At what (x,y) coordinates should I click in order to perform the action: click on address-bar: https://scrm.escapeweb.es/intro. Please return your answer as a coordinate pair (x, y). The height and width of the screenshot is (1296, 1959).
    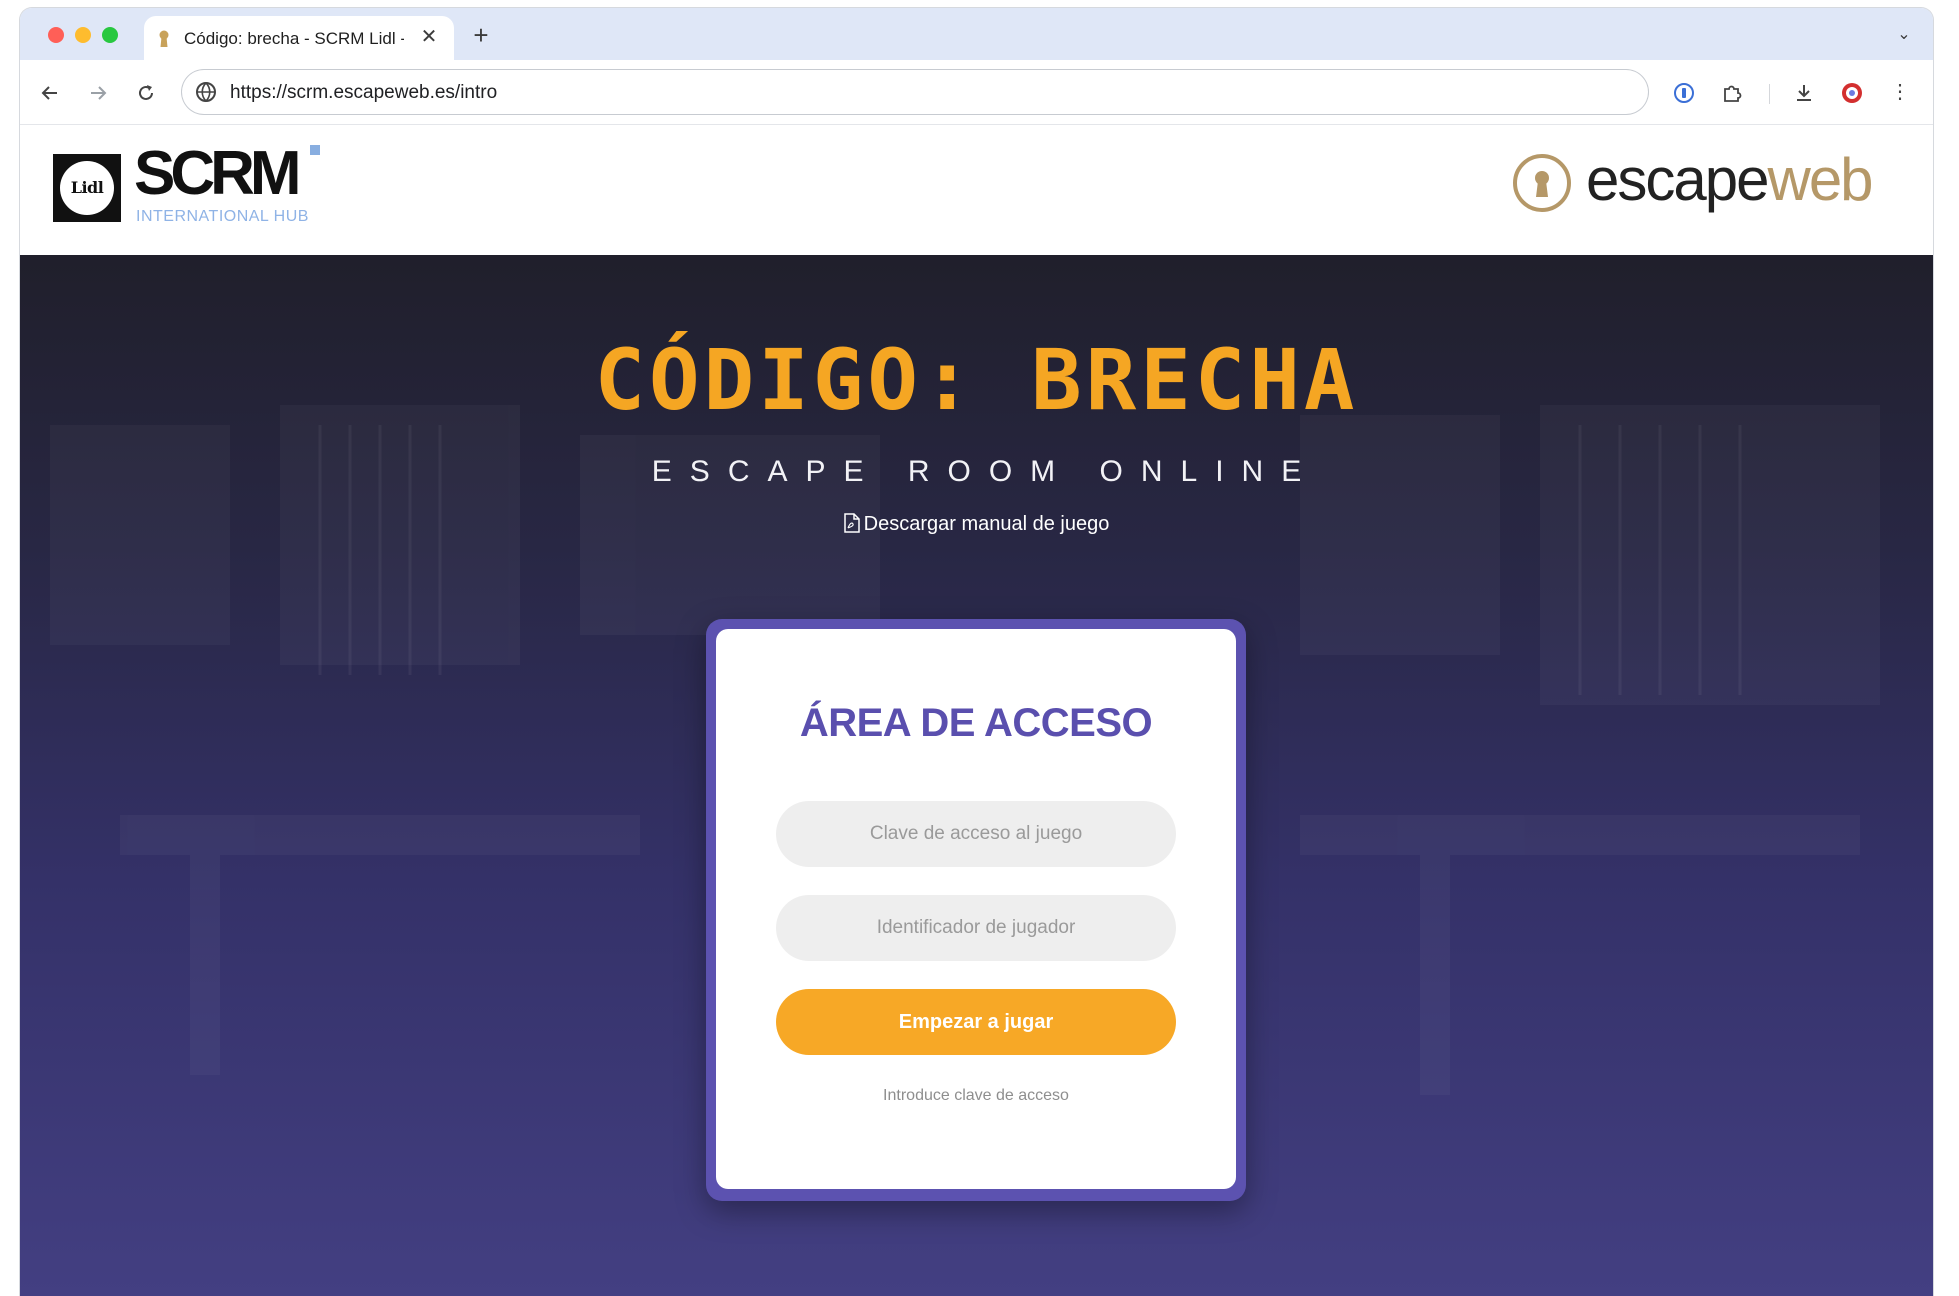
    Looking at the image, I should click on (915, 92).